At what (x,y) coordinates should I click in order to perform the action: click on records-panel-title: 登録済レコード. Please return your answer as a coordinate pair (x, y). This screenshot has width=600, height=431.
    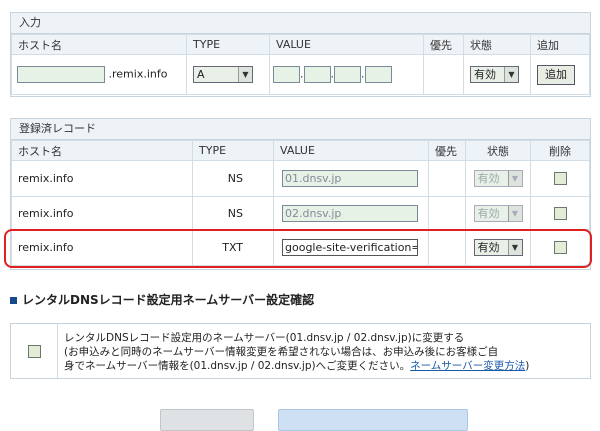
    Looking at the image, I should click on (300, 129).